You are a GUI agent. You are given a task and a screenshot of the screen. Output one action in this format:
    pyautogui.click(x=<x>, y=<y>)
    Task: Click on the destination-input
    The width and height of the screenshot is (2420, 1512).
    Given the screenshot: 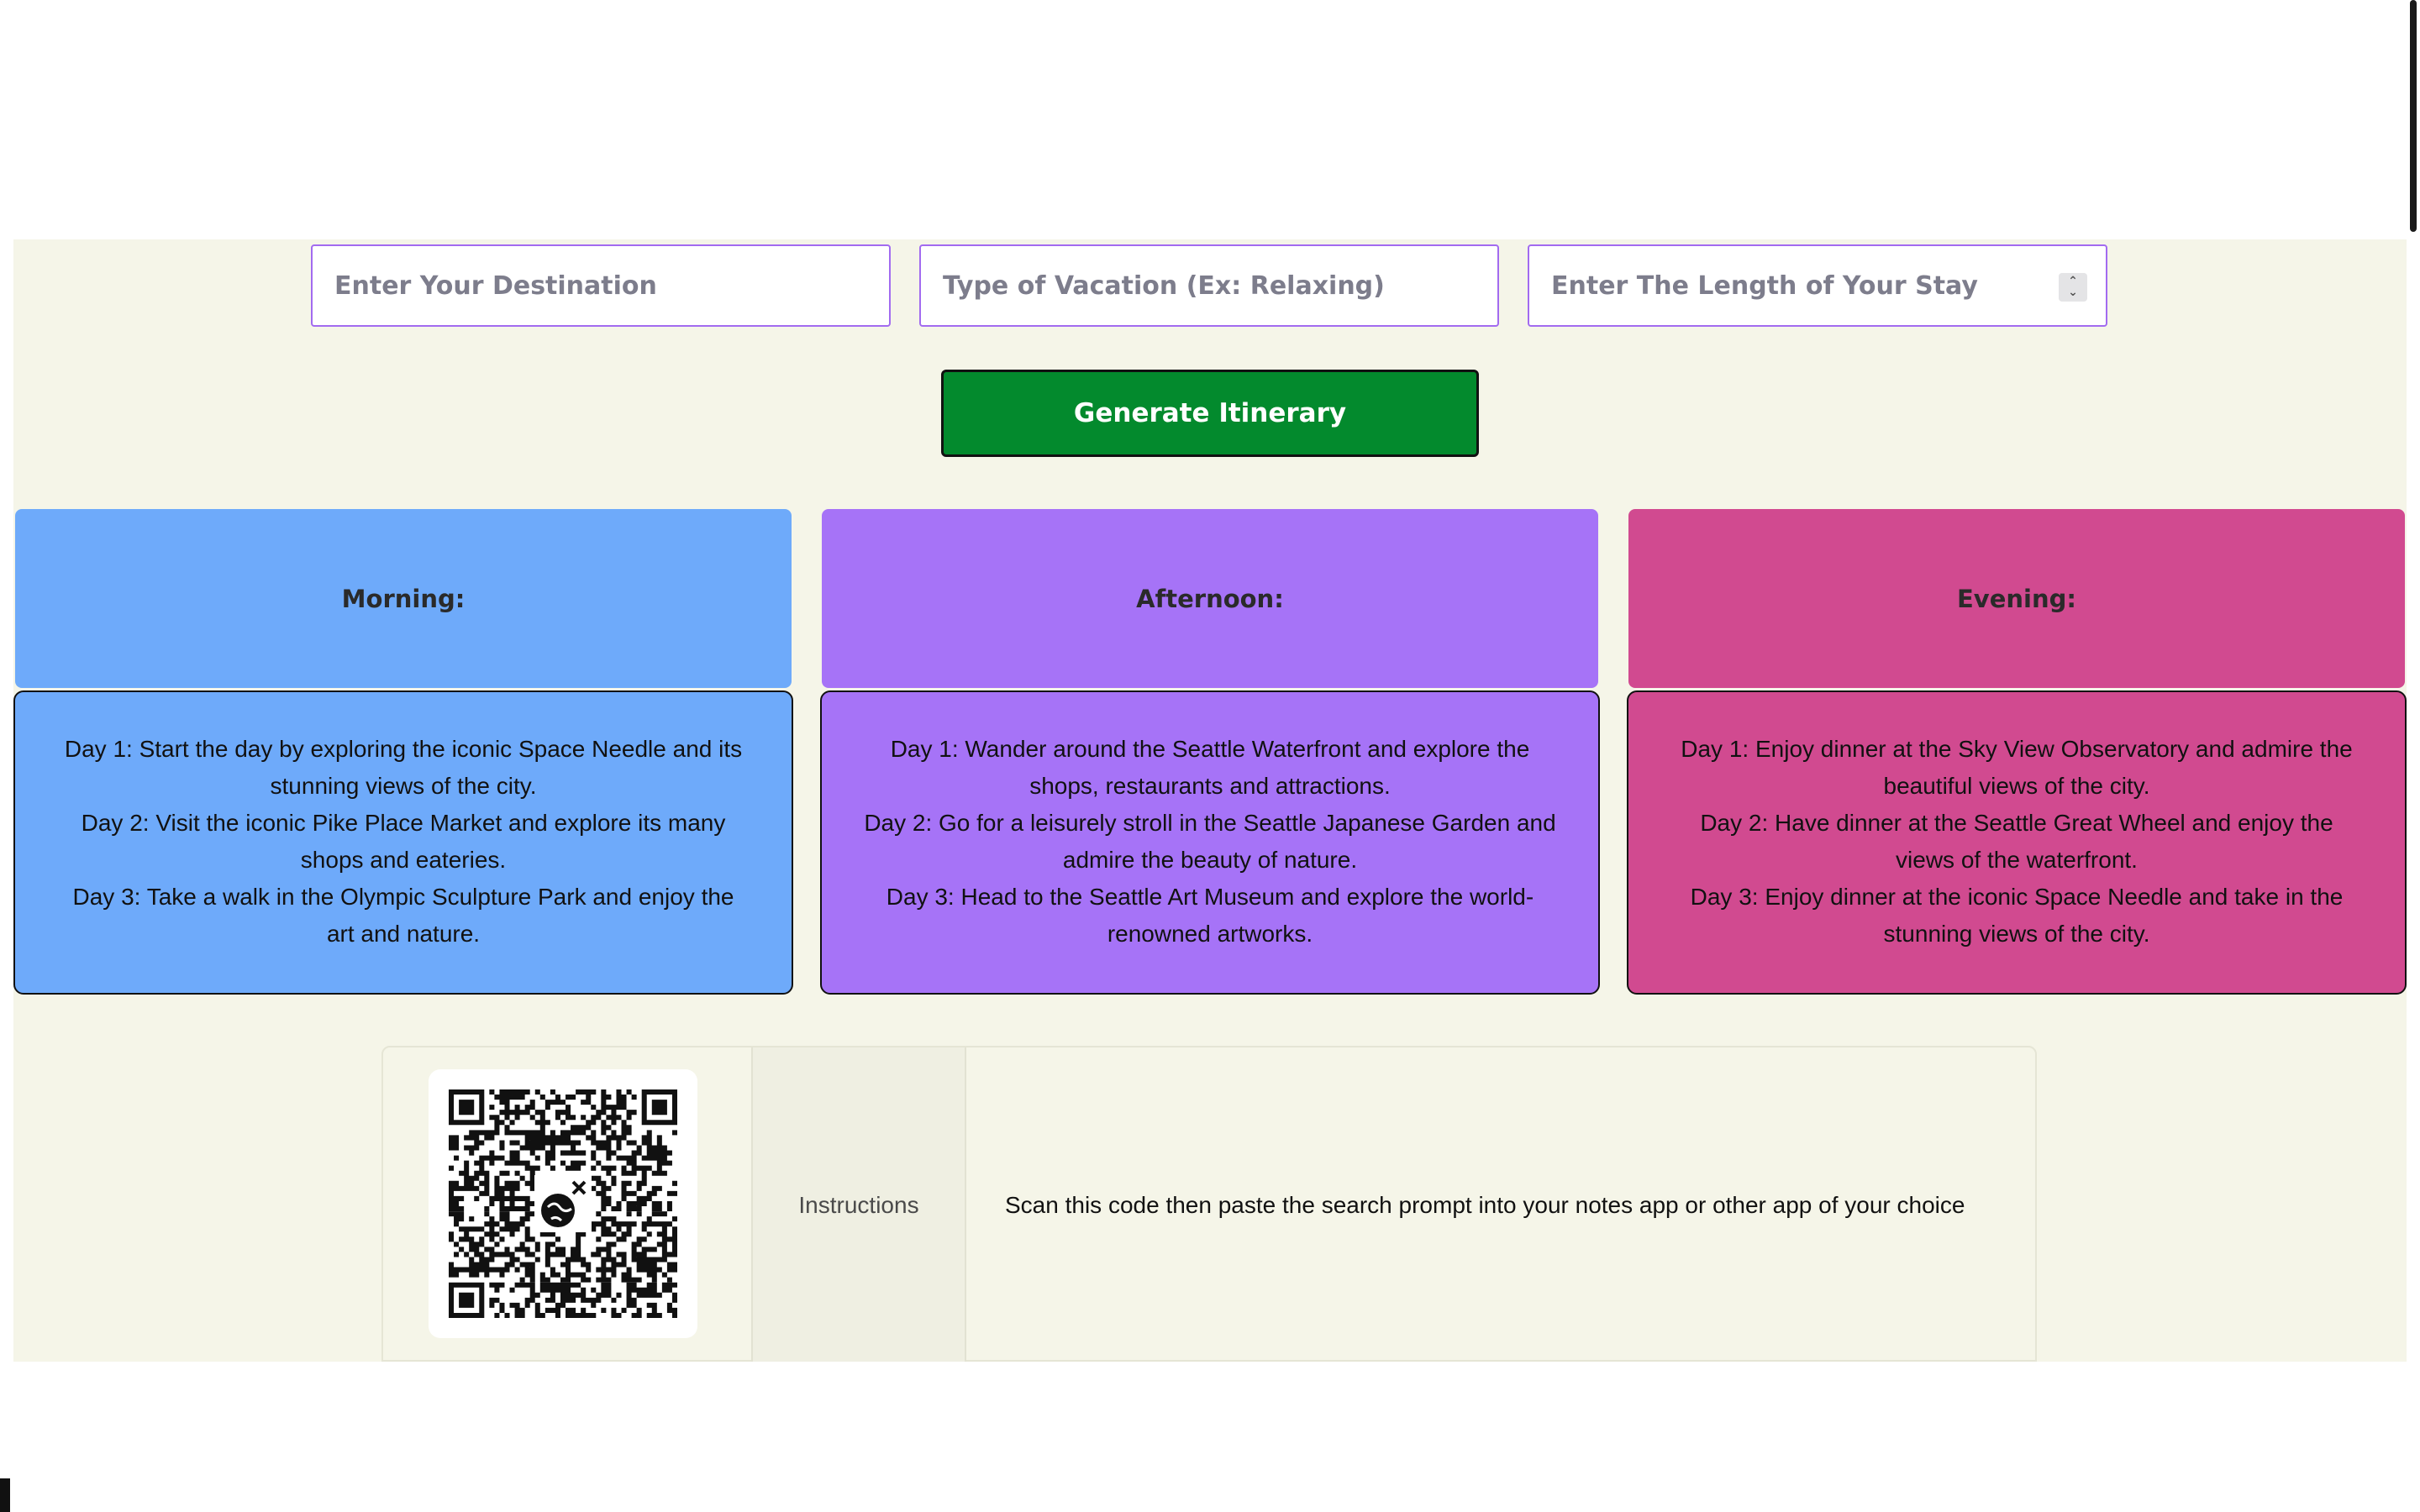 What is the action you would take?
    pyautogui.click(x=600, y=285)
    